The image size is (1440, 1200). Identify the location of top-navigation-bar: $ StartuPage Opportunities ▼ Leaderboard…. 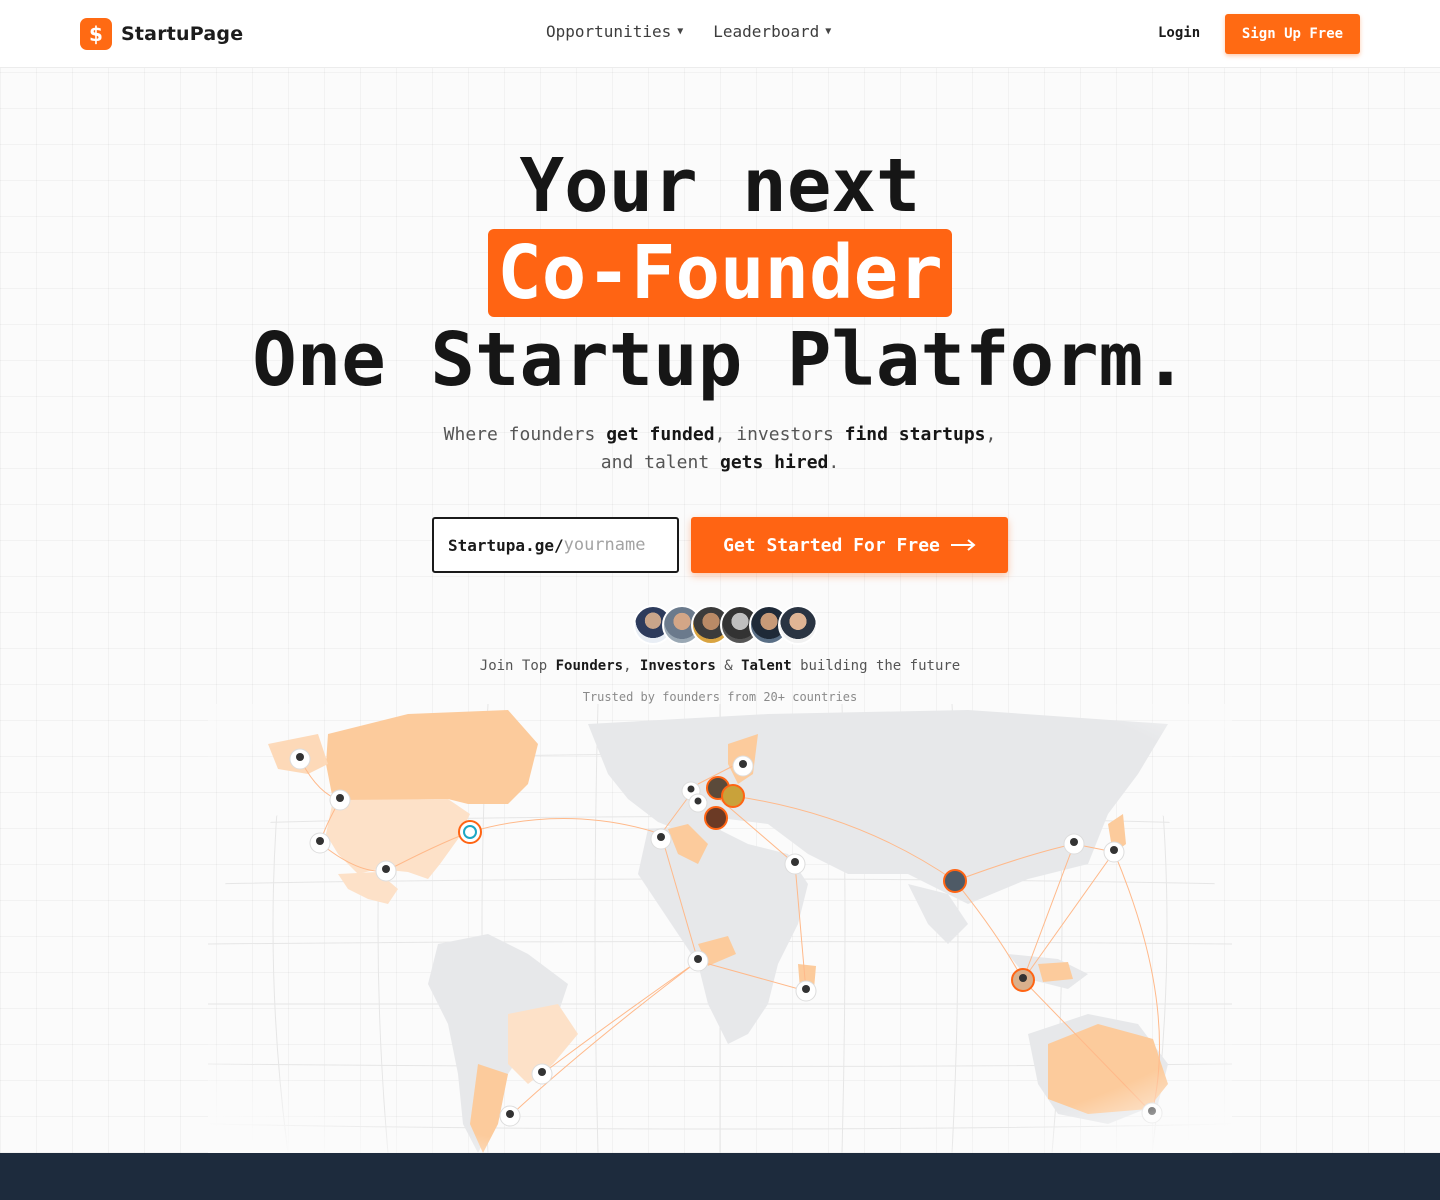
(720, 34).